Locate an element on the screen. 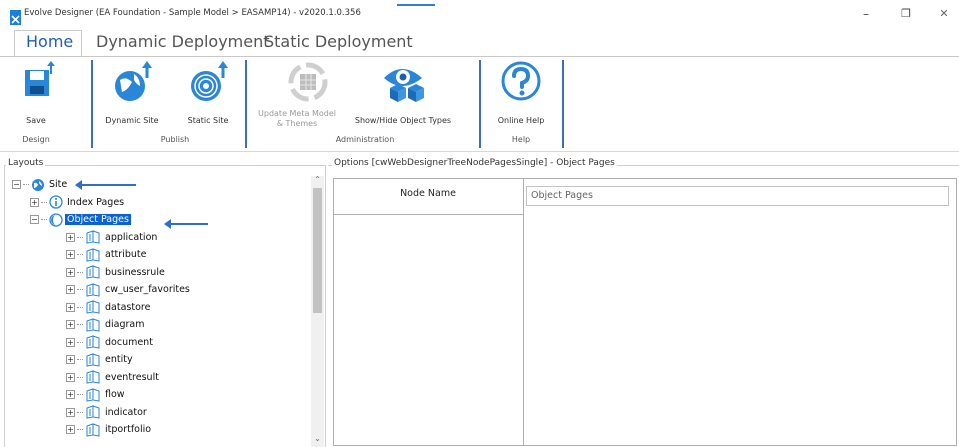 This screenshot has height=447, width=959. tab-static-deployment: Static Deployment is located at coordinates (338, 41).